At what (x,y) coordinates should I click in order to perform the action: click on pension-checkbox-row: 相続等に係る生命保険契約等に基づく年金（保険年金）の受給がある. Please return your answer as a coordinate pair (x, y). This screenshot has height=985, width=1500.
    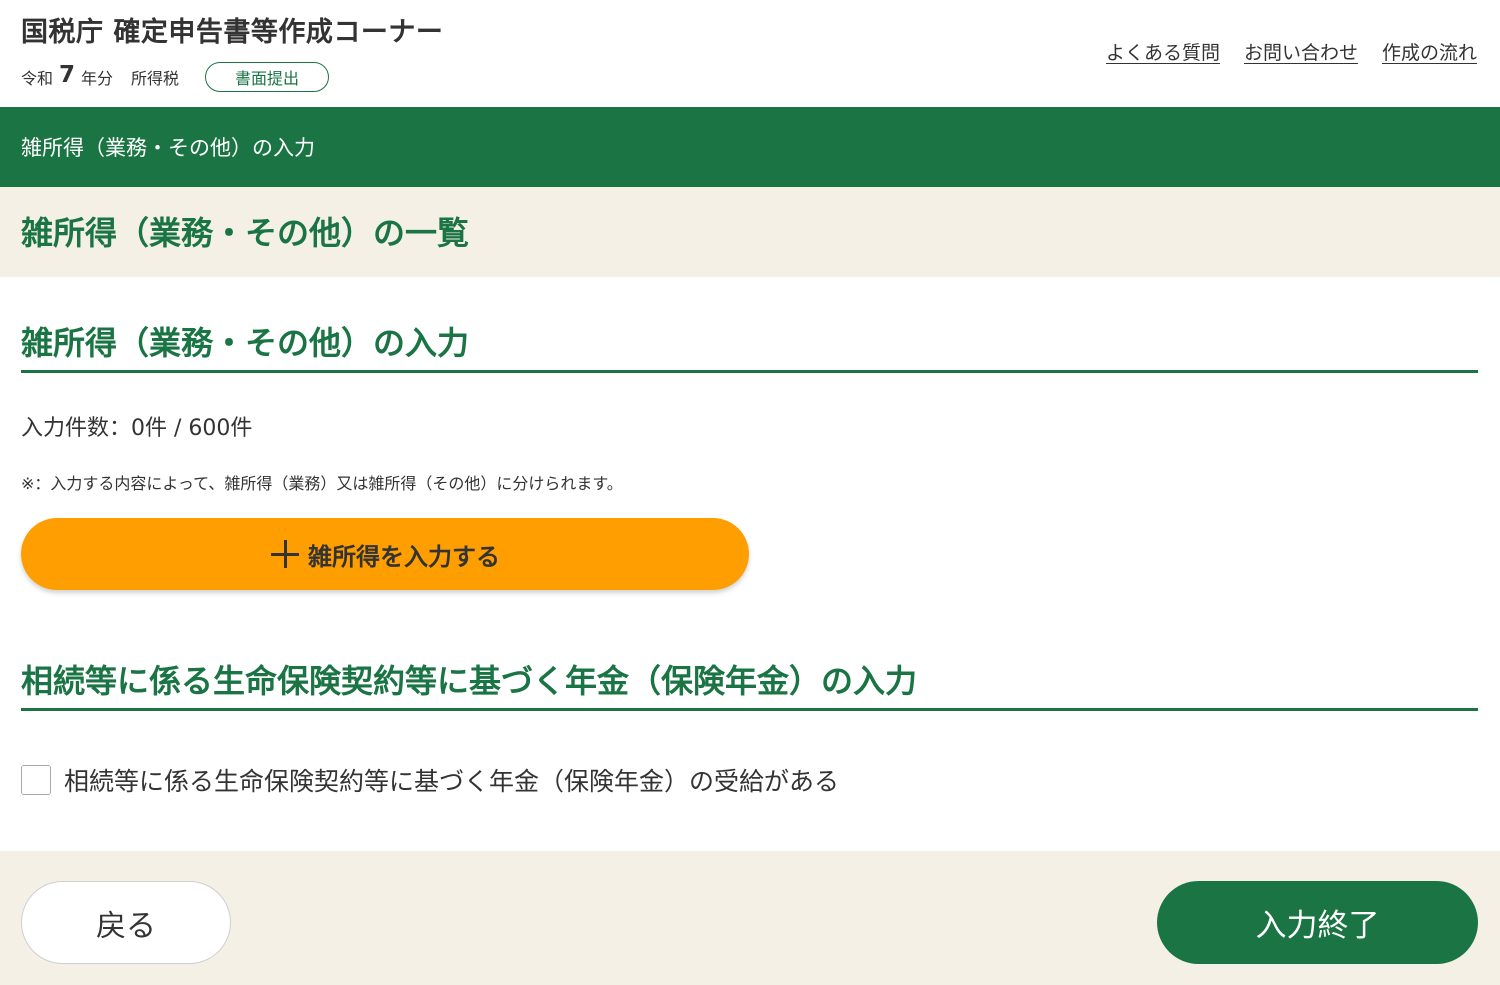
    Looking at the image, I should click on (430, 780).